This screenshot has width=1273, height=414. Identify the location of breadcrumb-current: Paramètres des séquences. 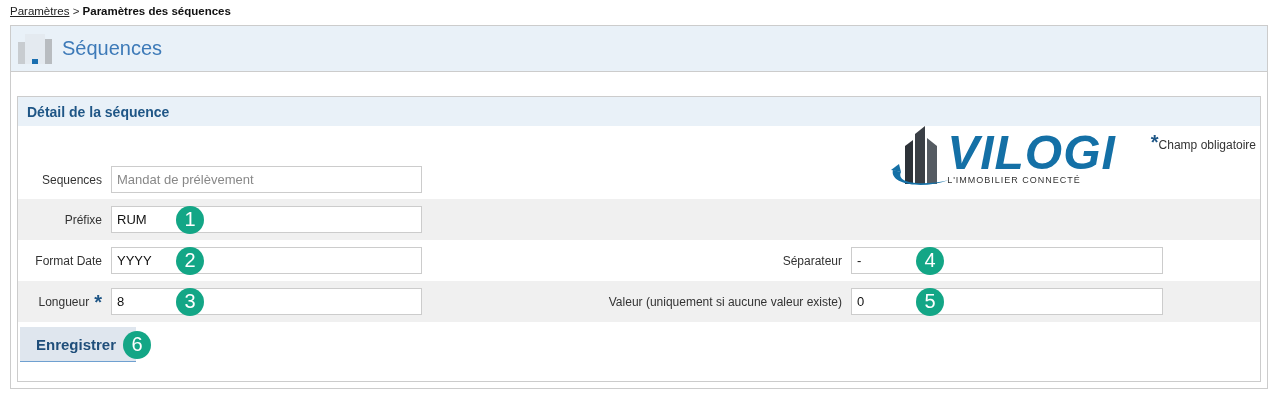
(156, 11).